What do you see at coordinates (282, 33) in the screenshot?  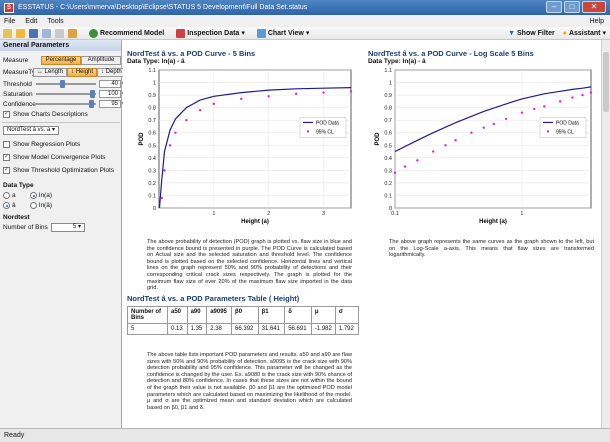 I see `chart-view-button: Chart View ▾` at bounding box center [282, 33].